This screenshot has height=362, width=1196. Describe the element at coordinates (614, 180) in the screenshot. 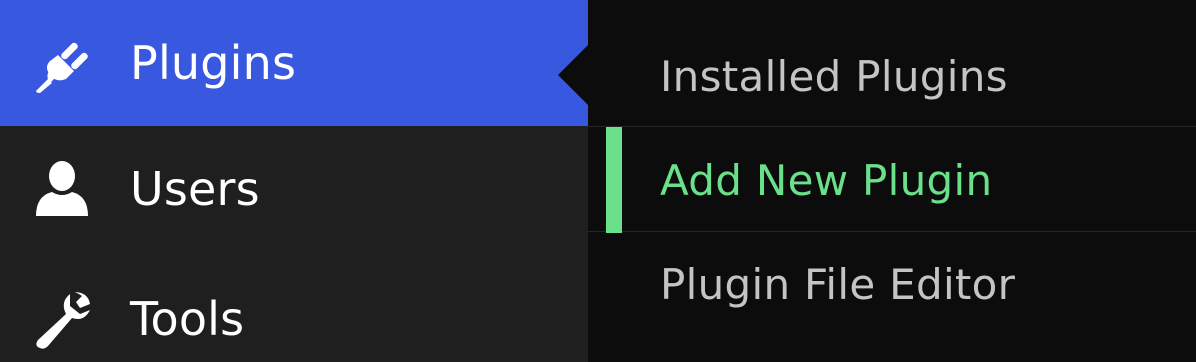

I see `active-indicator` at that location.